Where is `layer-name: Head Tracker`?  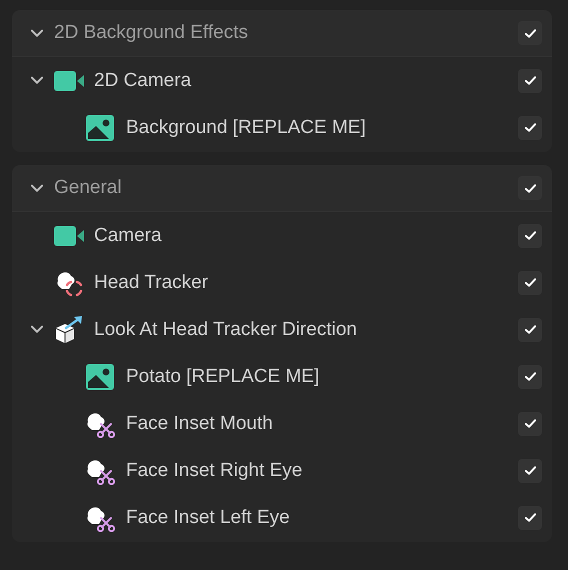
layer-name: Head Tracker is located at coordinates (306, 283).